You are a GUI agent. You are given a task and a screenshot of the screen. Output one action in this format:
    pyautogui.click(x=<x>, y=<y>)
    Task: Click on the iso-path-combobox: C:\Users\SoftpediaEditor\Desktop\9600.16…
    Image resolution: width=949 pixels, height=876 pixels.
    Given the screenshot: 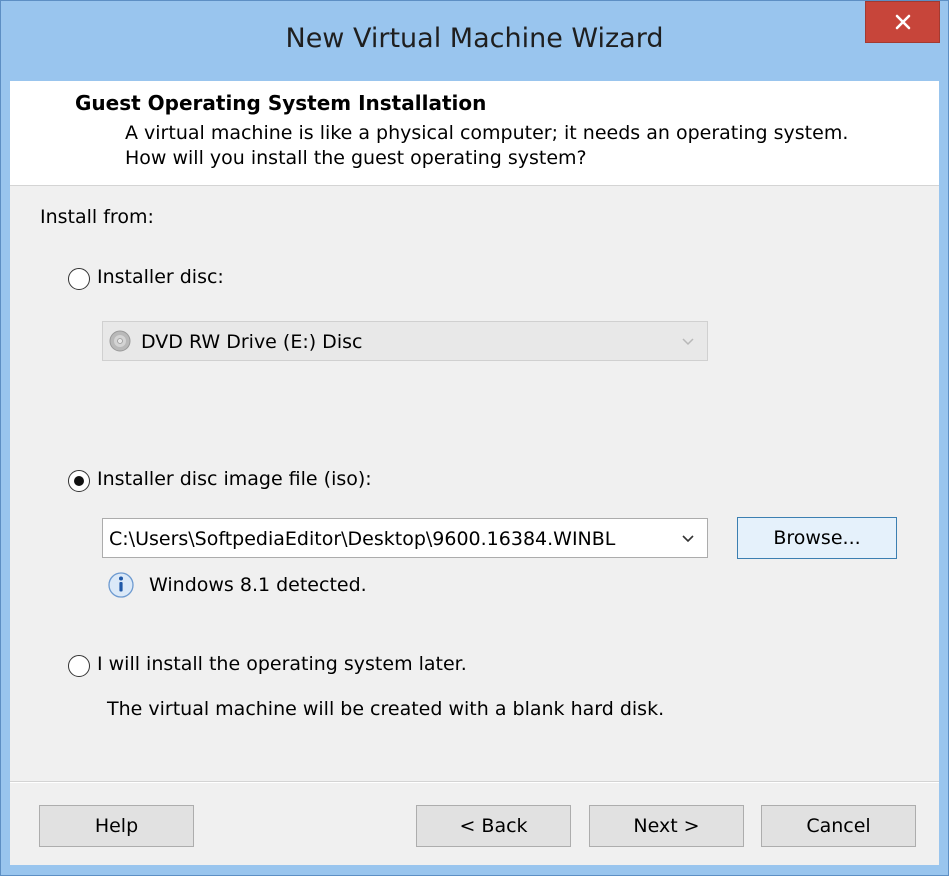 What is the action you would take?
    pyautogui.click(x=405, y=538)
    